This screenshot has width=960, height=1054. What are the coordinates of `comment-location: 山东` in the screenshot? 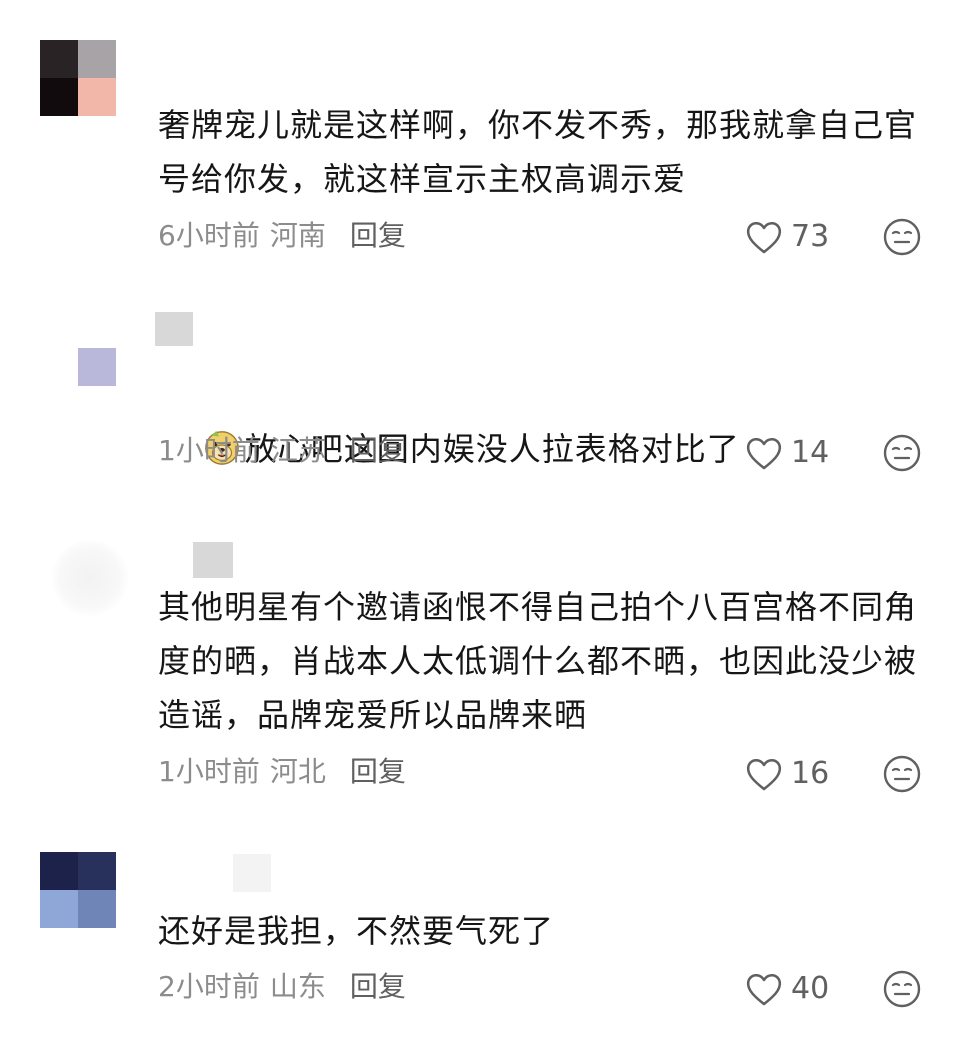 It's located at (297, 986).